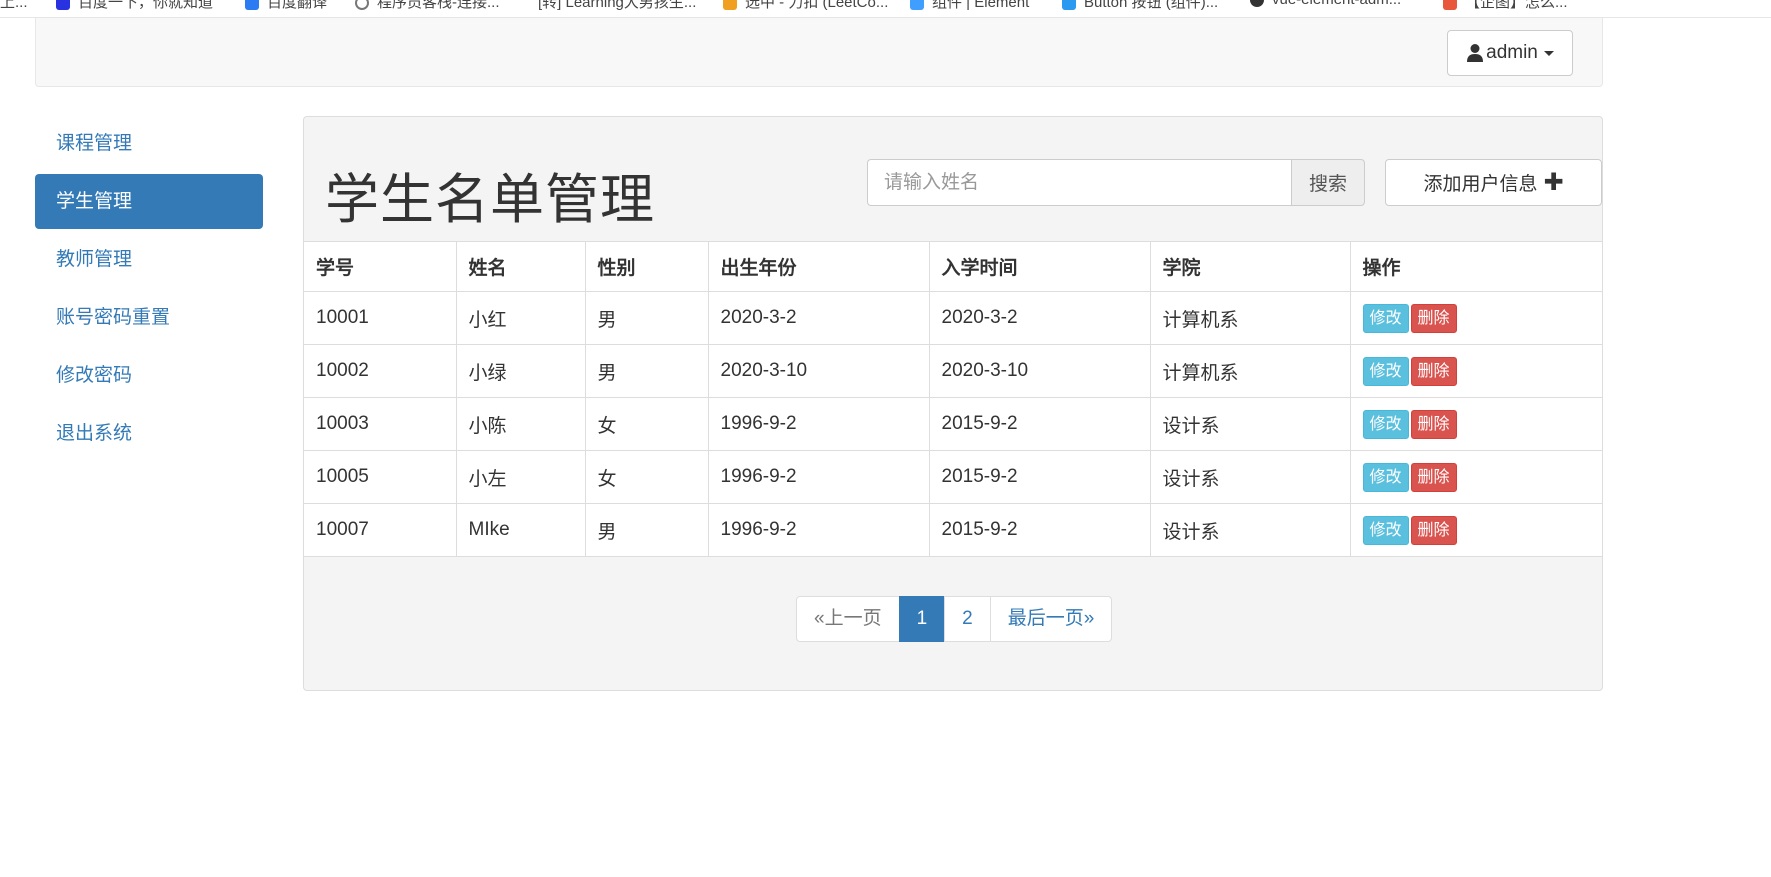 The image size is (1771, 877). I want to click on sidebar-item-reset-account: 账号密码重置, so click(149, 317).